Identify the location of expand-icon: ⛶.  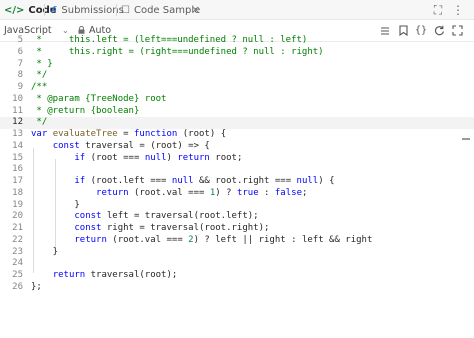
(438, 10).